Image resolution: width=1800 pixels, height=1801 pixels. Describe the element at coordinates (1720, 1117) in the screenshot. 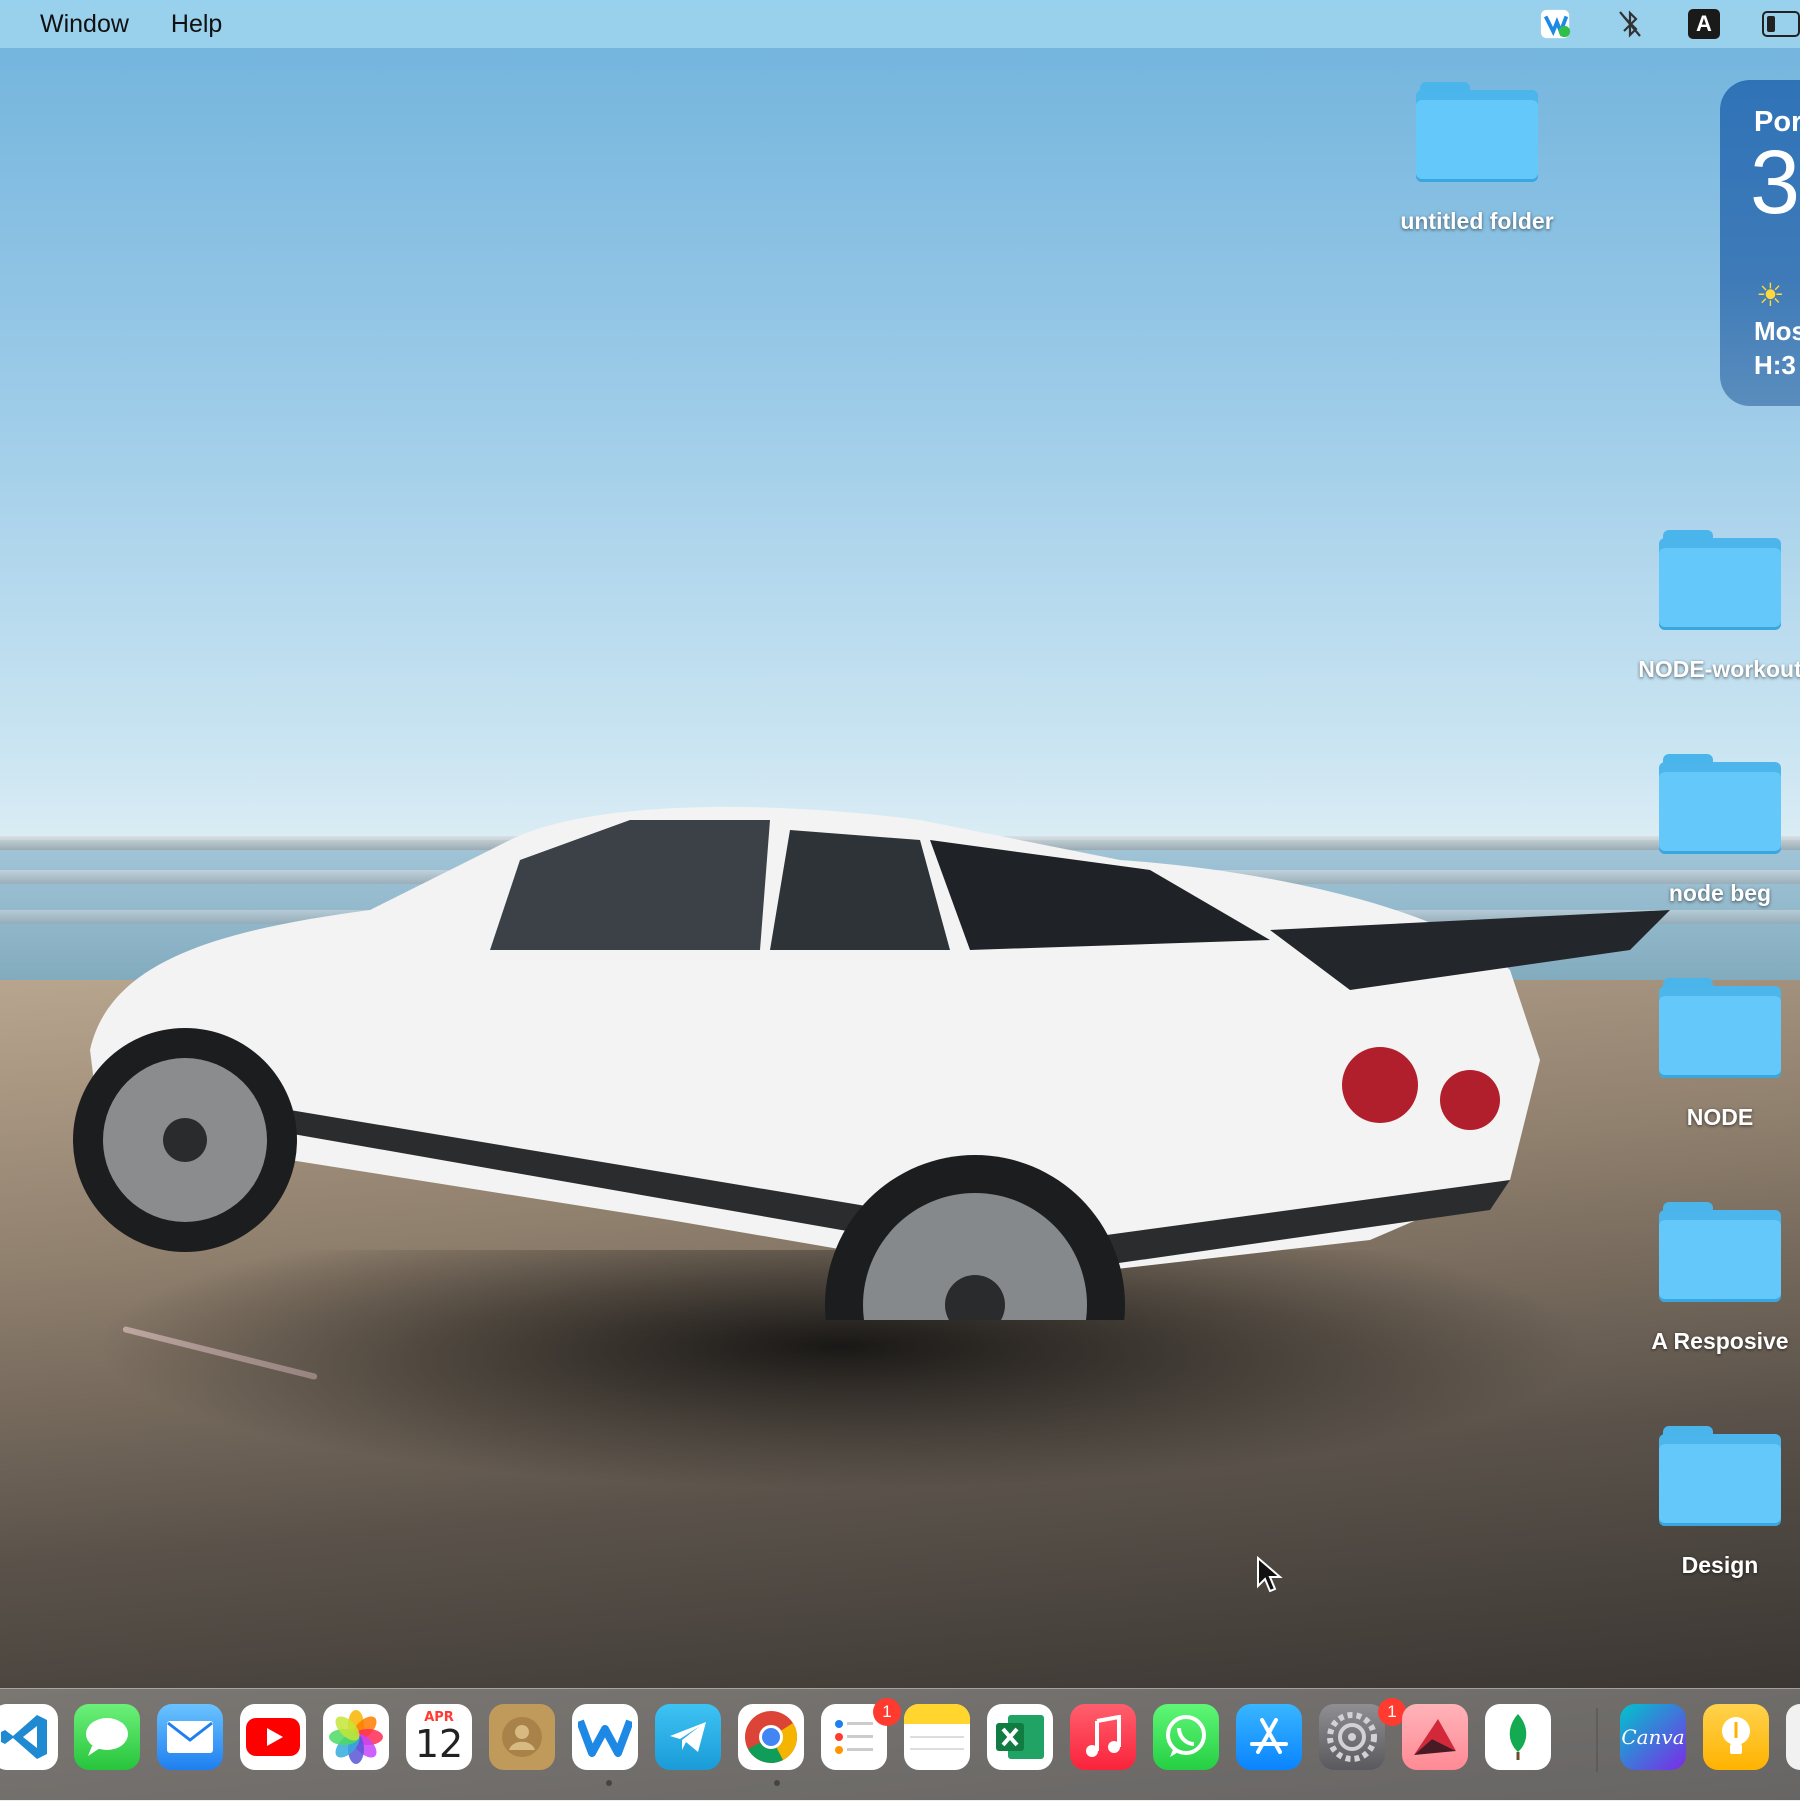

I see `folder-label: NODE` at that location.